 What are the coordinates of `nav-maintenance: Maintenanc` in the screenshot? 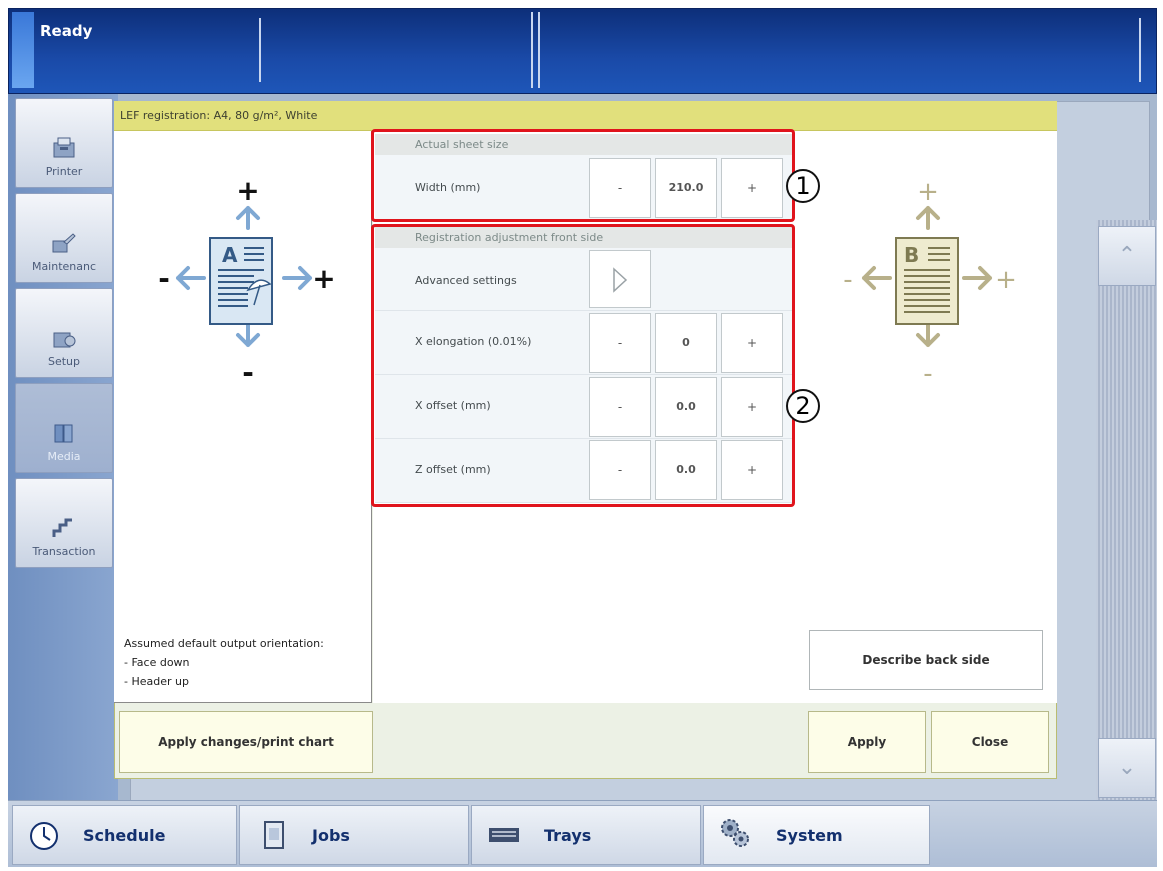 It's located at (64, 238).